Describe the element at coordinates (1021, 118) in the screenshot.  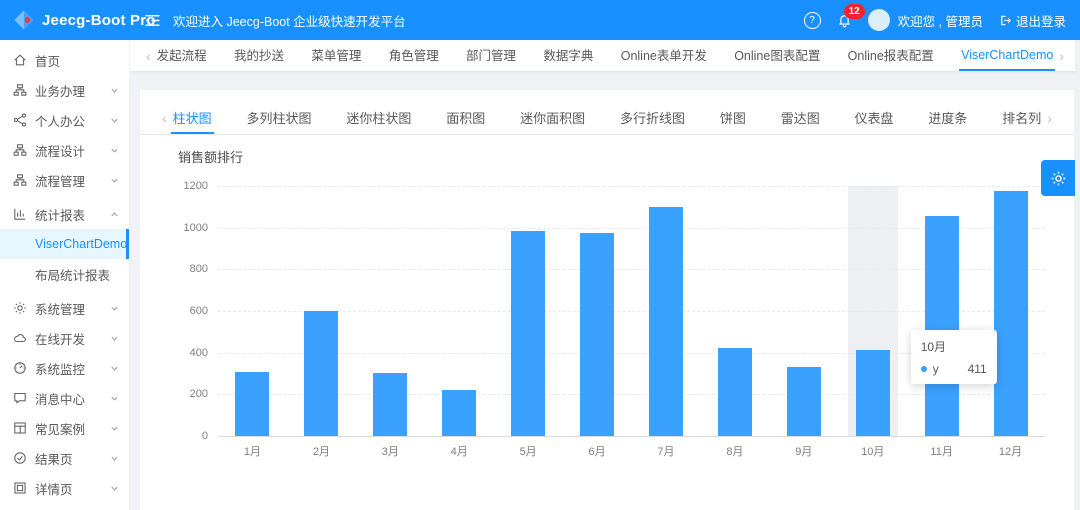
I see `chart-tab: 排名列` at that location.